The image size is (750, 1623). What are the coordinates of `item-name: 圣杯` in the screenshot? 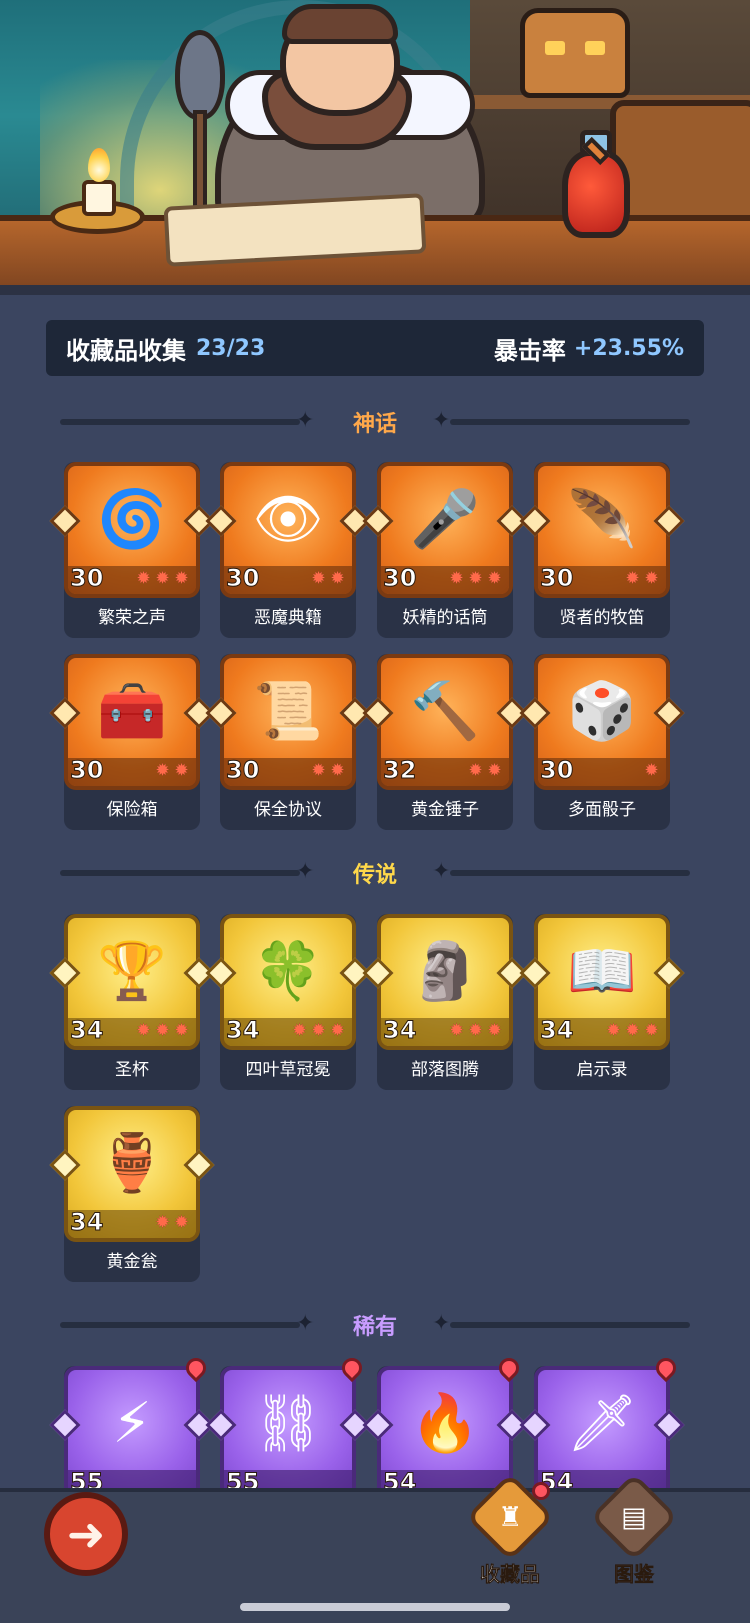 It's located at (132, 1070).